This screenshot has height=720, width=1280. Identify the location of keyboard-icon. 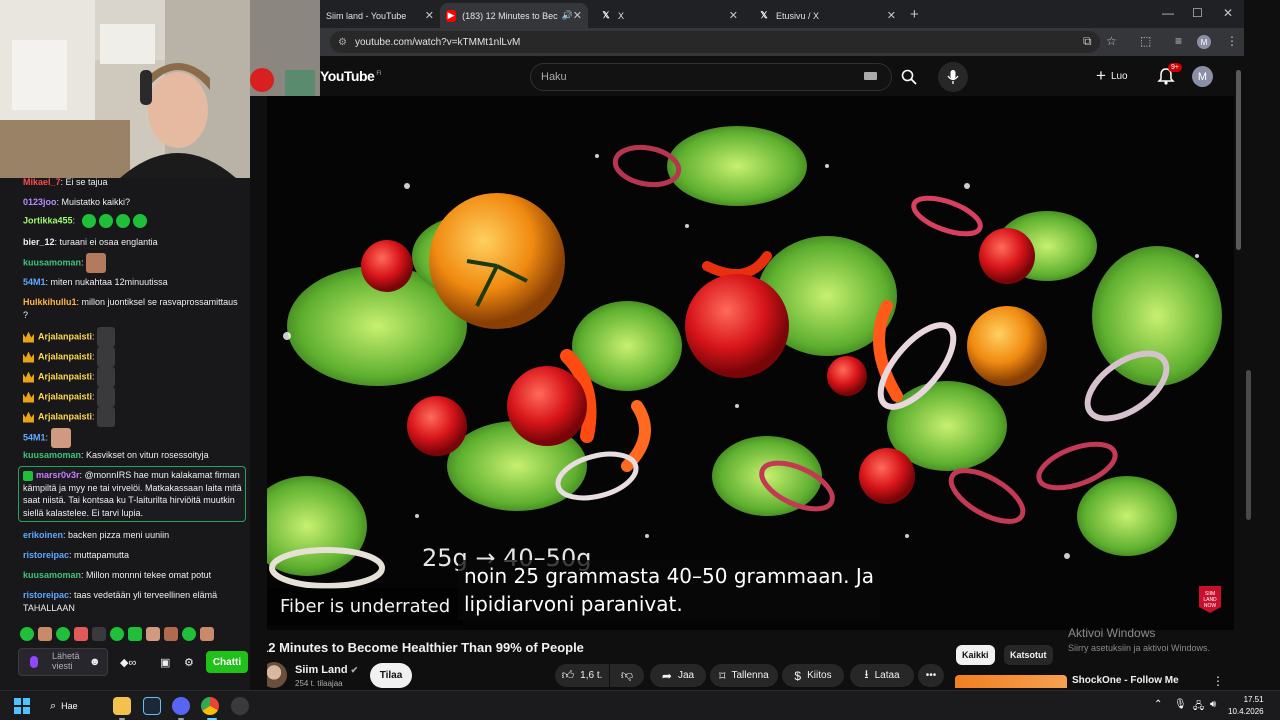
(870, 76).